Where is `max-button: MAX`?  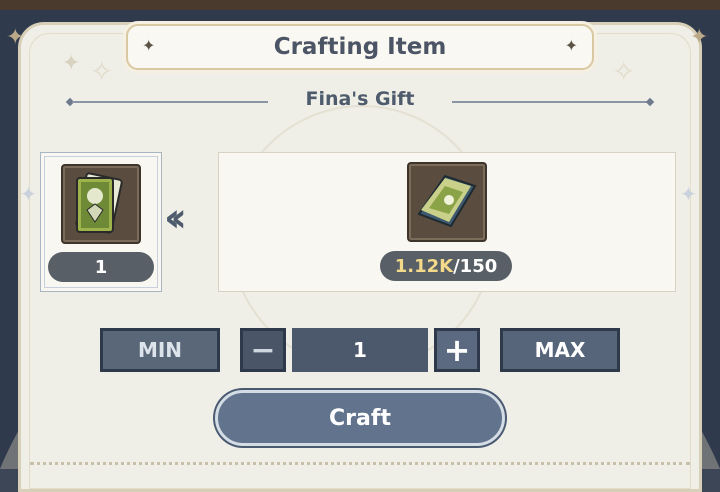 max-button: MAX is located at coordinates (560, 350).